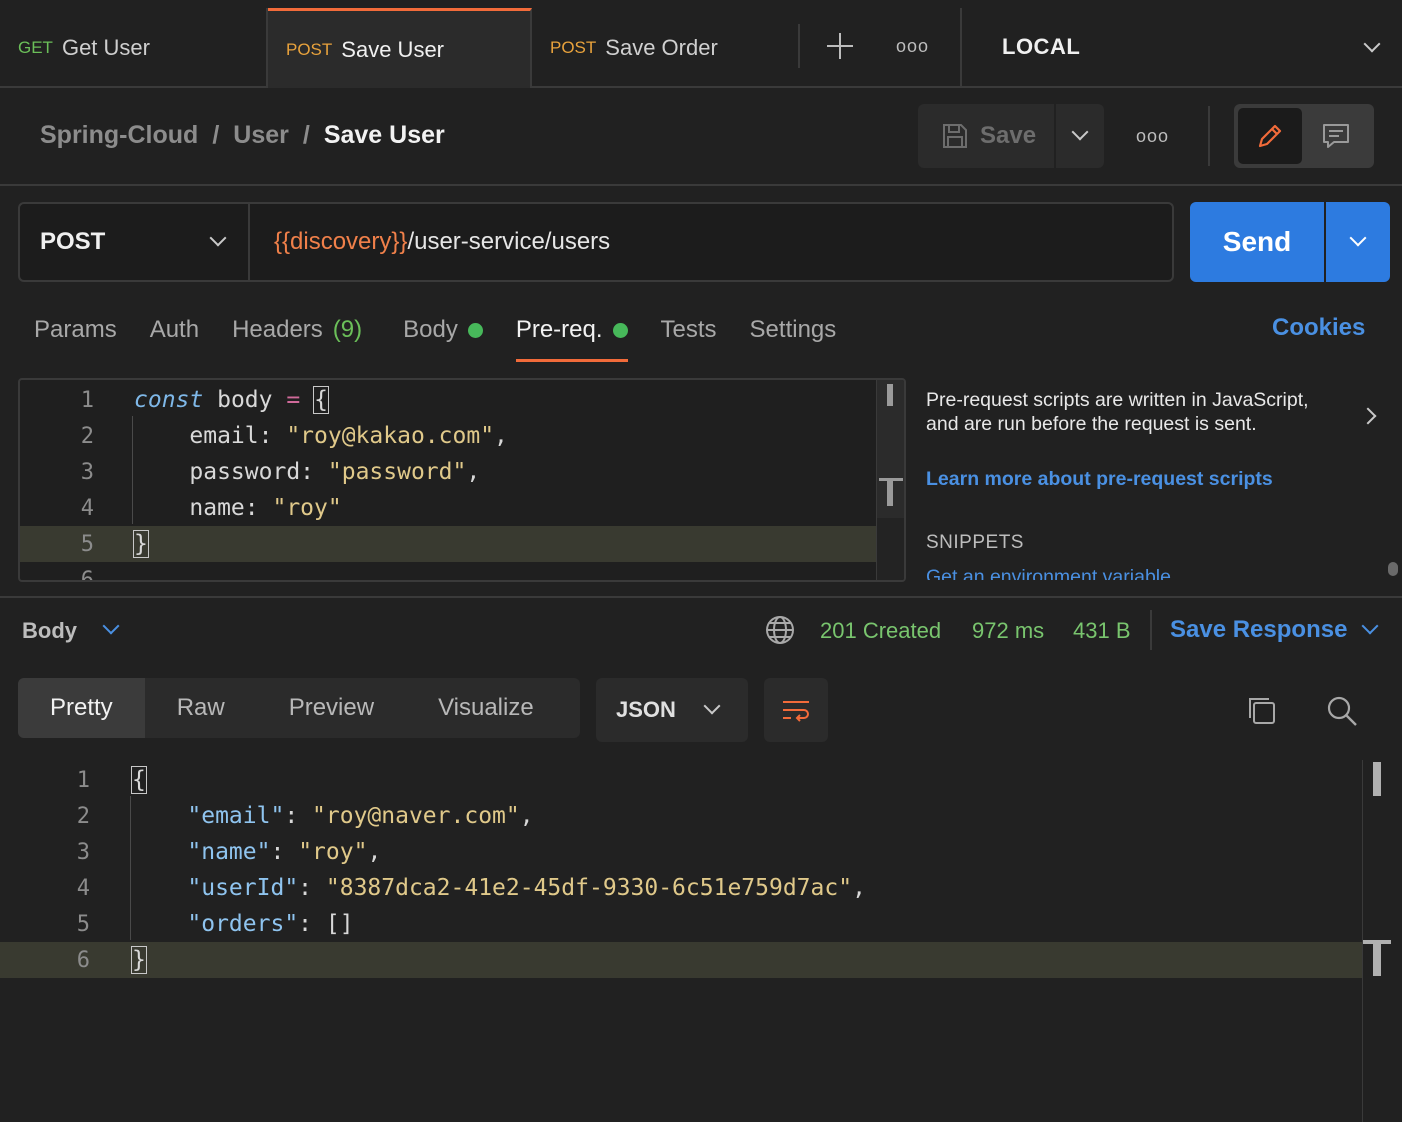 The image size is (1402, 1122). I want to click on headers-count: (9), so click(347, 329).